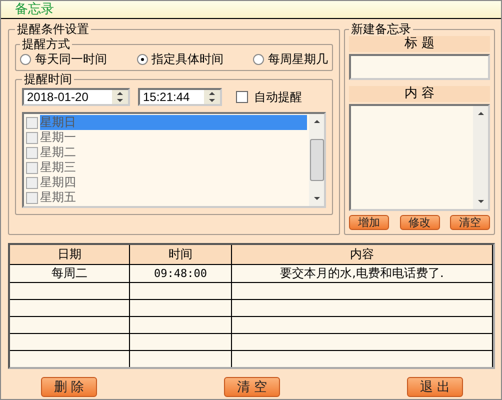 The width and height of the screenshot is (502, 400). What do you see at coordinates (46, 44) in the screenshot?
I see `group-title: 提醒方式` at bounding box center [46, 44].